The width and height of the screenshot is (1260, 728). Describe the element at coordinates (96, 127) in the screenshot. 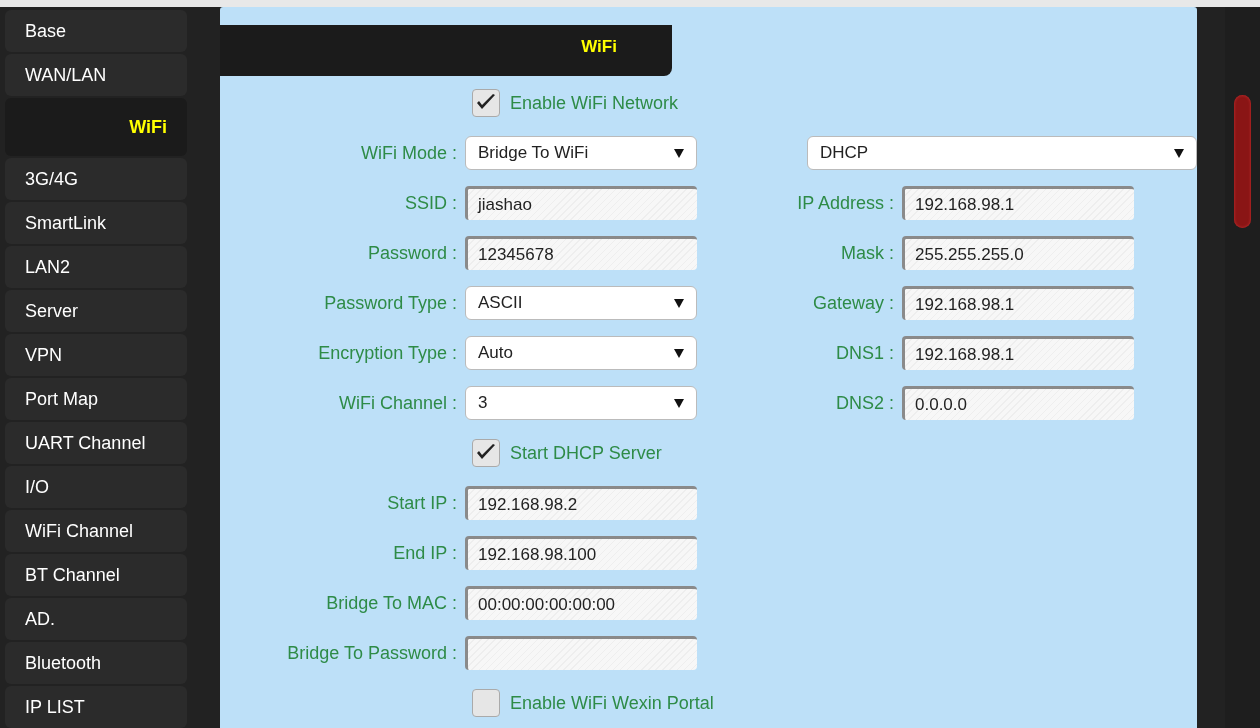

I see `sidebar-item: WiFi` at that location.